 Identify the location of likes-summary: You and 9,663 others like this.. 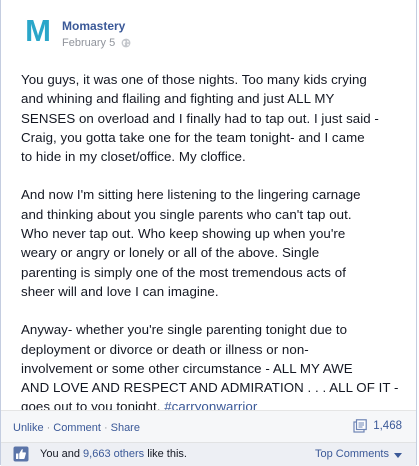
(113, 454).